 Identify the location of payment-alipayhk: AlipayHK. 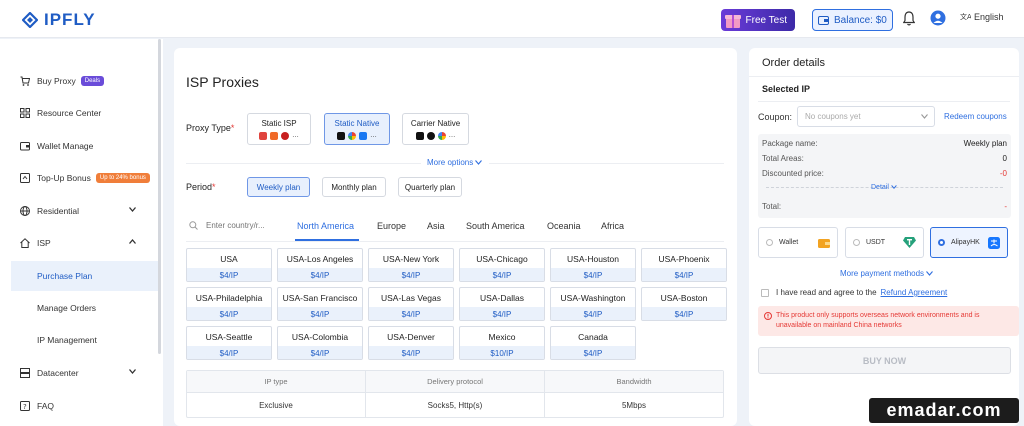
(969, 242).